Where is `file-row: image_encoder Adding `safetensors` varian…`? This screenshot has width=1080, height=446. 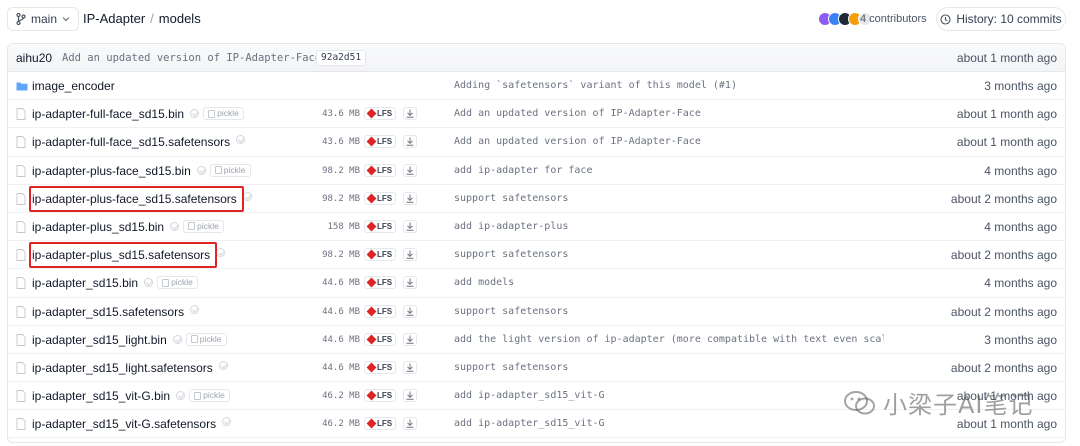 file-row: image_encoder Adding `safetensors` varian… is located at coordinates (536, 86).